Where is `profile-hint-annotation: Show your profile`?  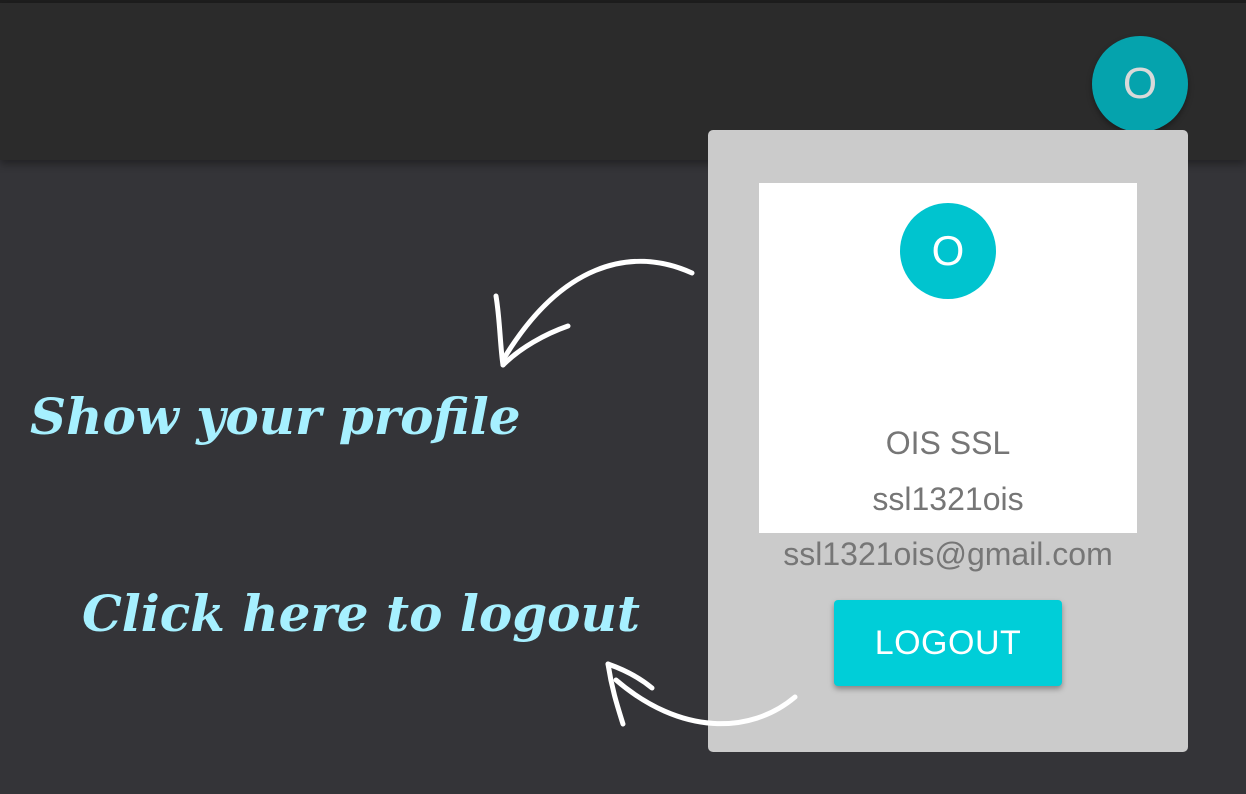 profile-hint-annotation: Show your profile is located at coordinates (275, 416).